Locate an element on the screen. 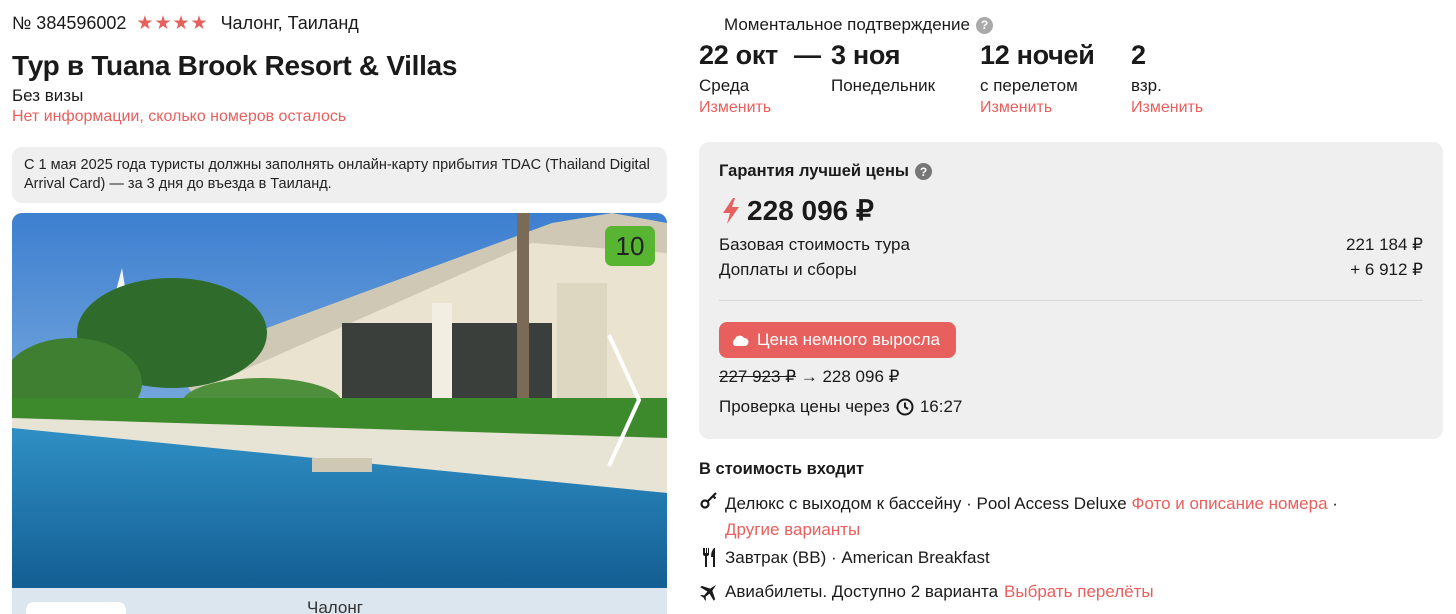  key-icon is located at coordinates (709, 500).